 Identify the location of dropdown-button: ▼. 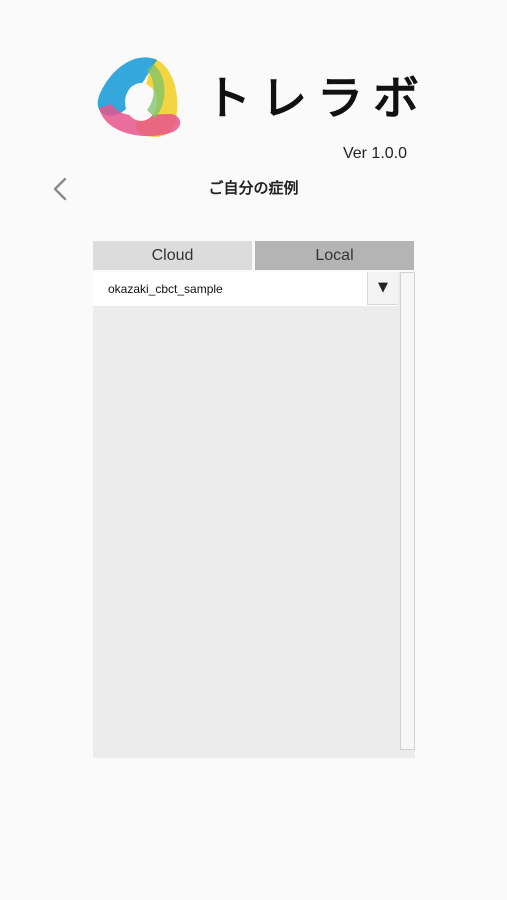
(382, 288).